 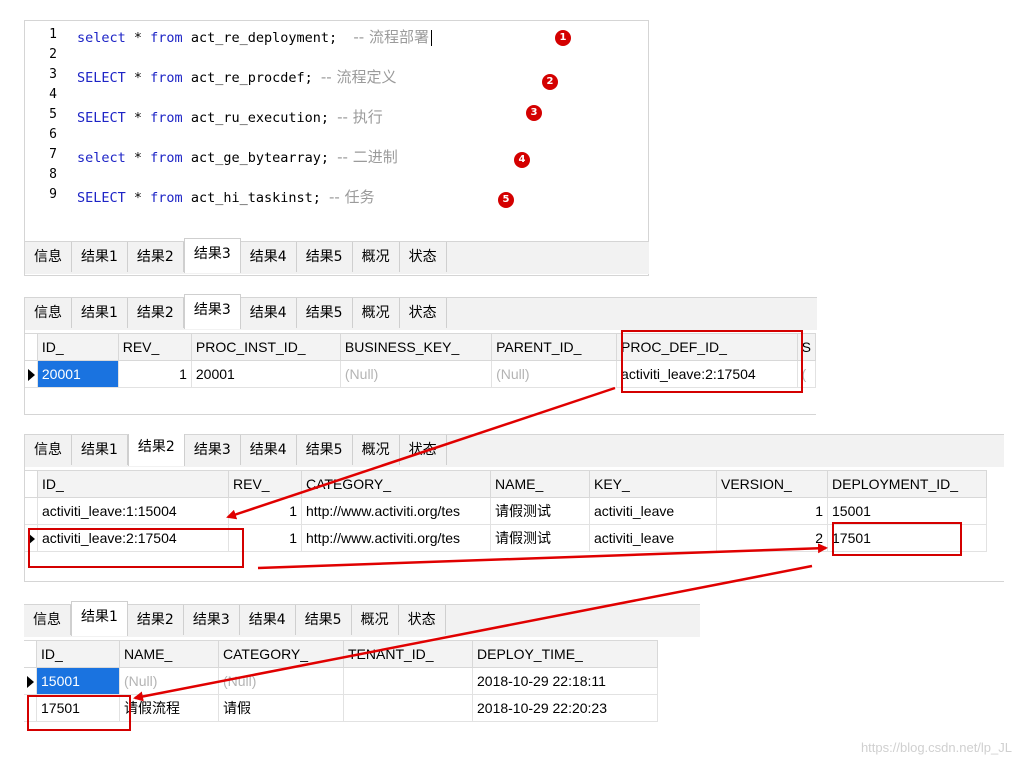 I want to click on watermark: https://blog.csdn.net/lp_JL, so click(x=936, y=747).